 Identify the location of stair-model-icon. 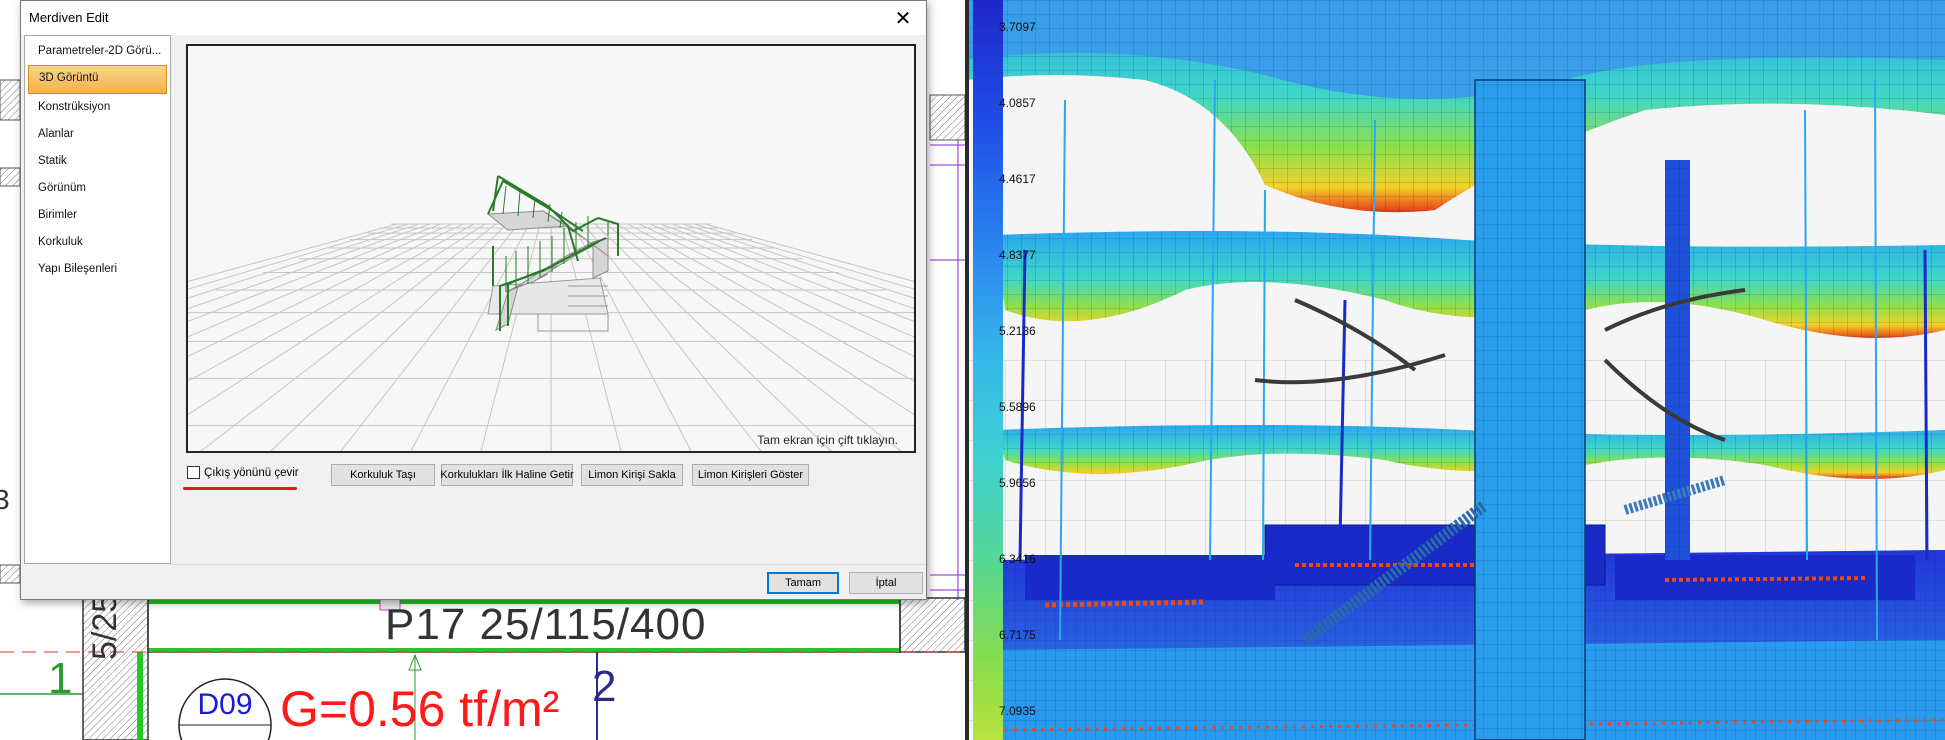
(552, 253).